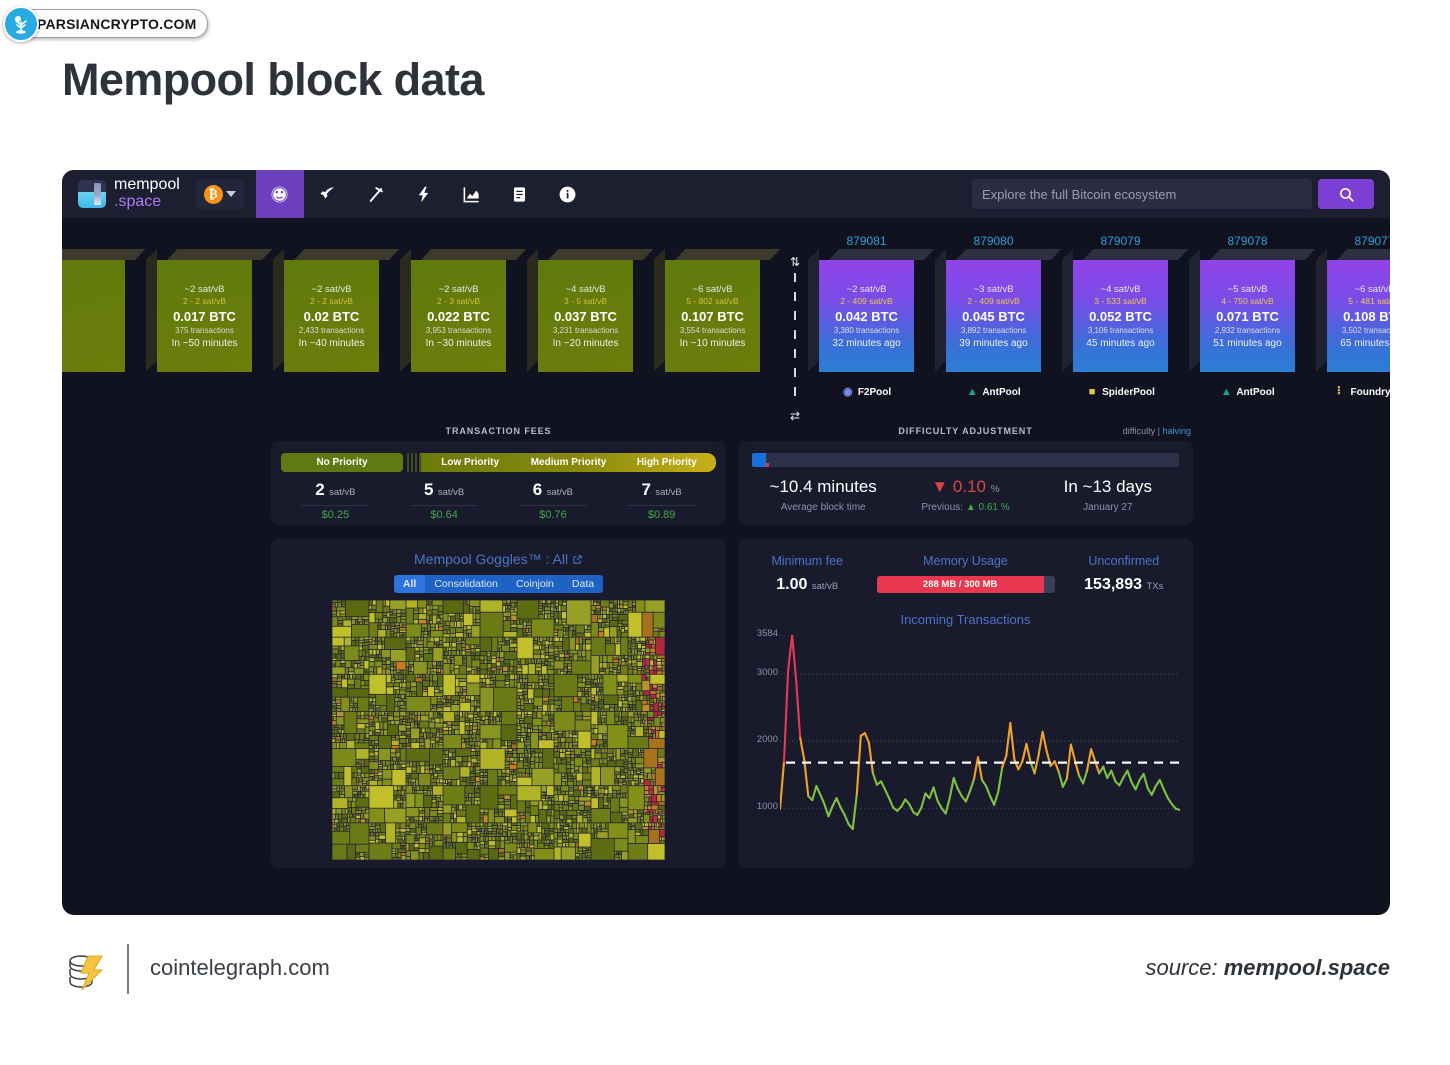  I want to click on search-button, so click(1346, 194).